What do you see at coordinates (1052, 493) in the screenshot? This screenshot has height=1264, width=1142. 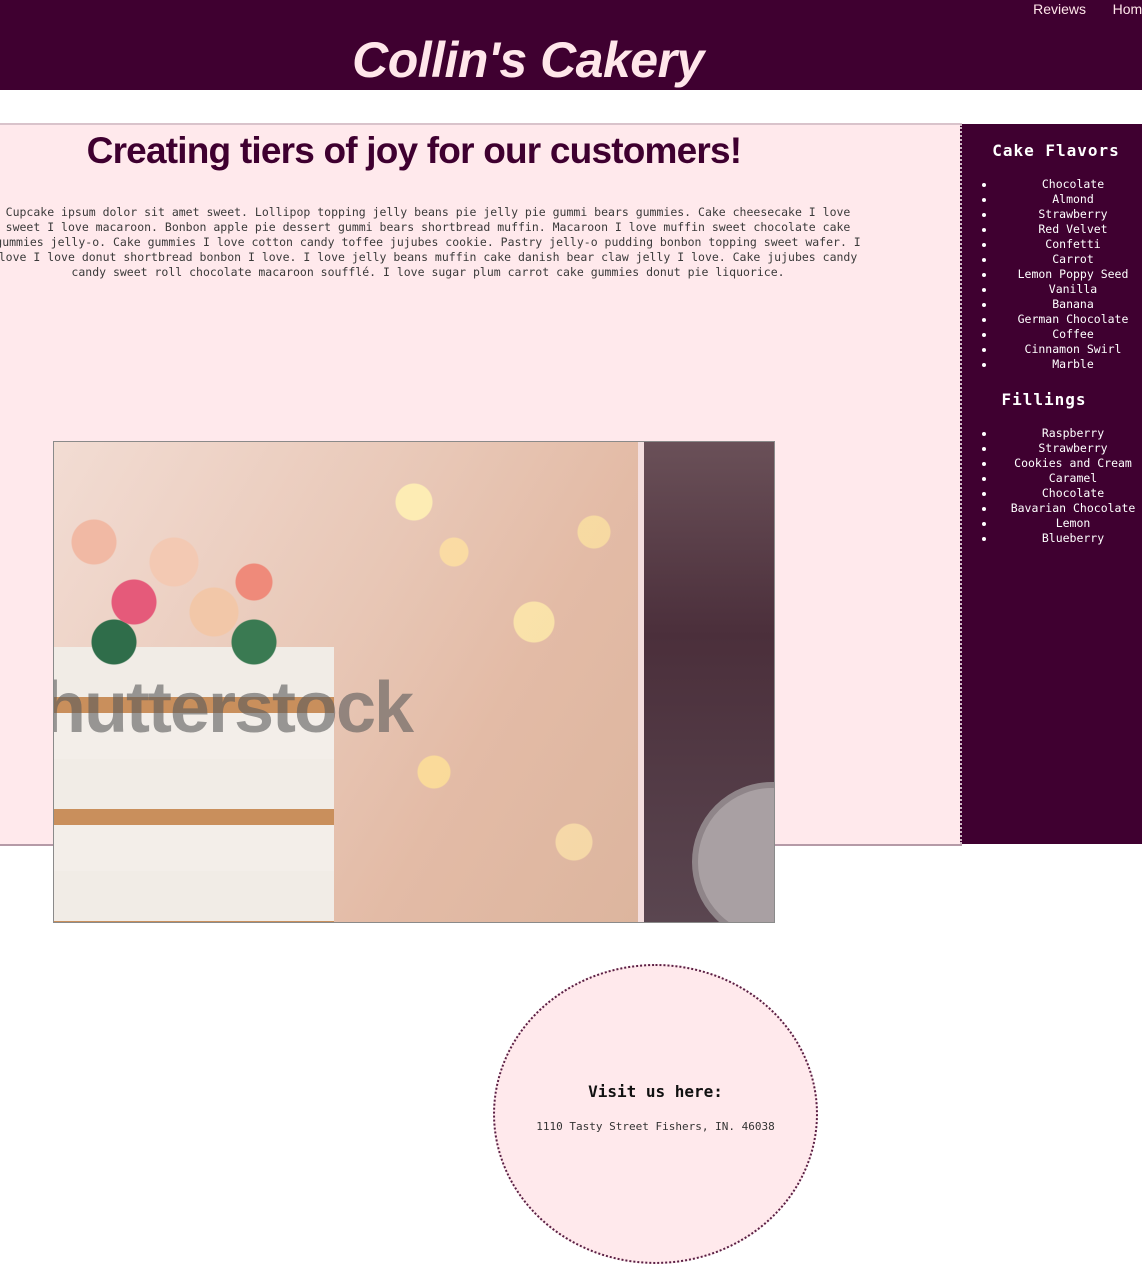 I see `filling-item: Chocolate` at bounding box center [1052, 493].